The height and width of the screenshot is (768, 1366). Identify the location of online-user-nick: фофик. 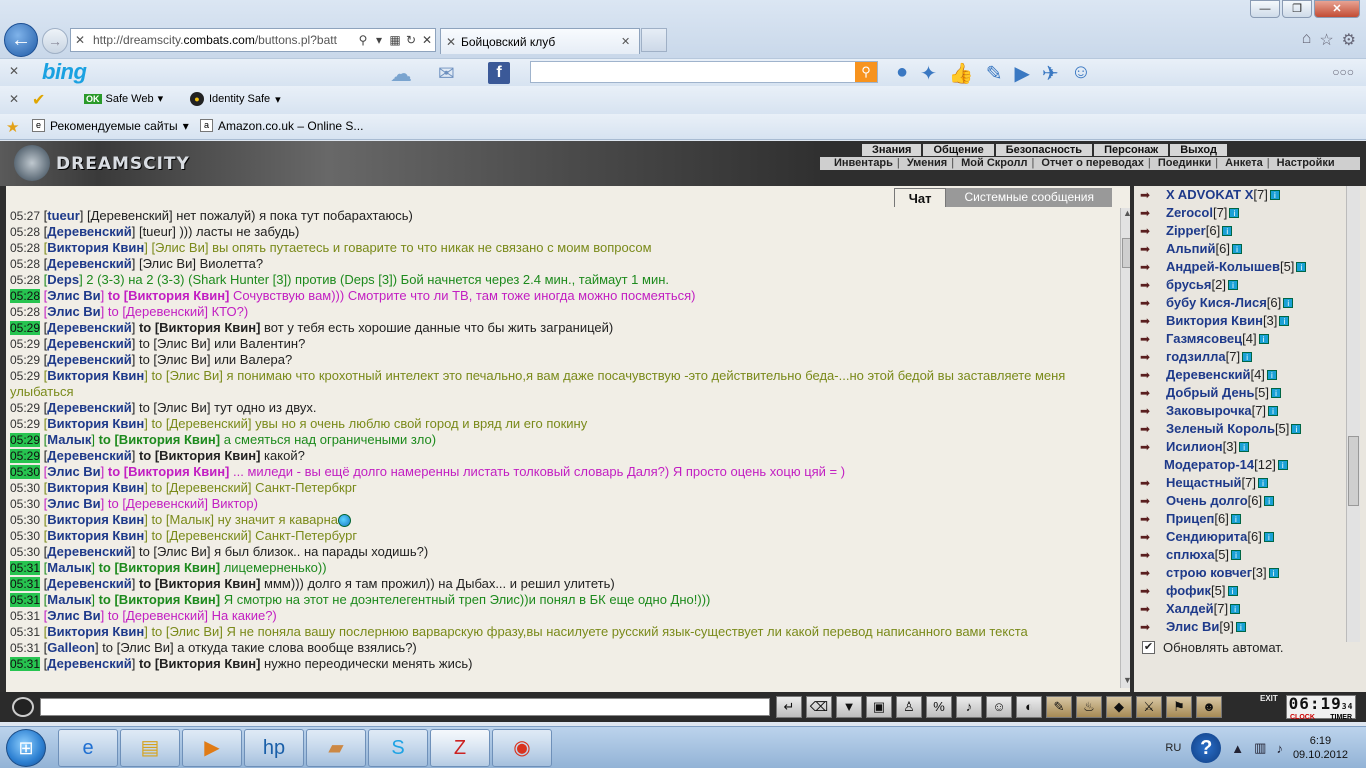
(1188, 591).